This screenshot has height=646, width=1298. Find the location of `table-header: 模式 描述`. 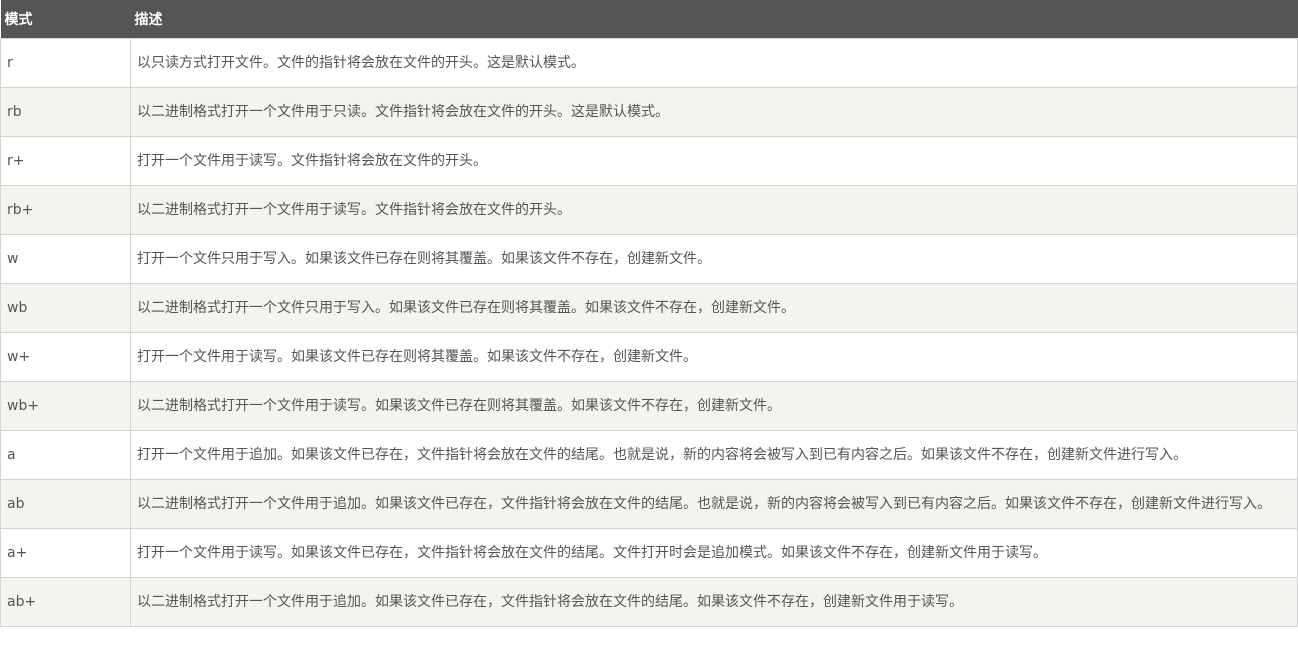

table-header: 模式 描述 is located at coordinates (649, 19).